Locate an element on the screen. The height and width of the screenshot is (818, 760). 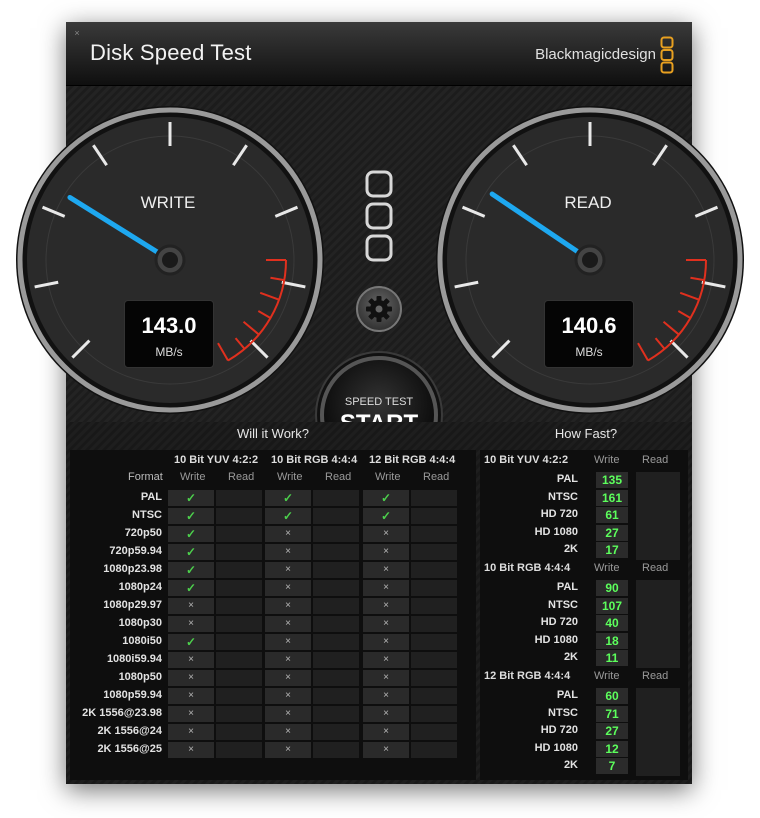
app-title: Disk Speed Test is located at coordinates (171, 52).